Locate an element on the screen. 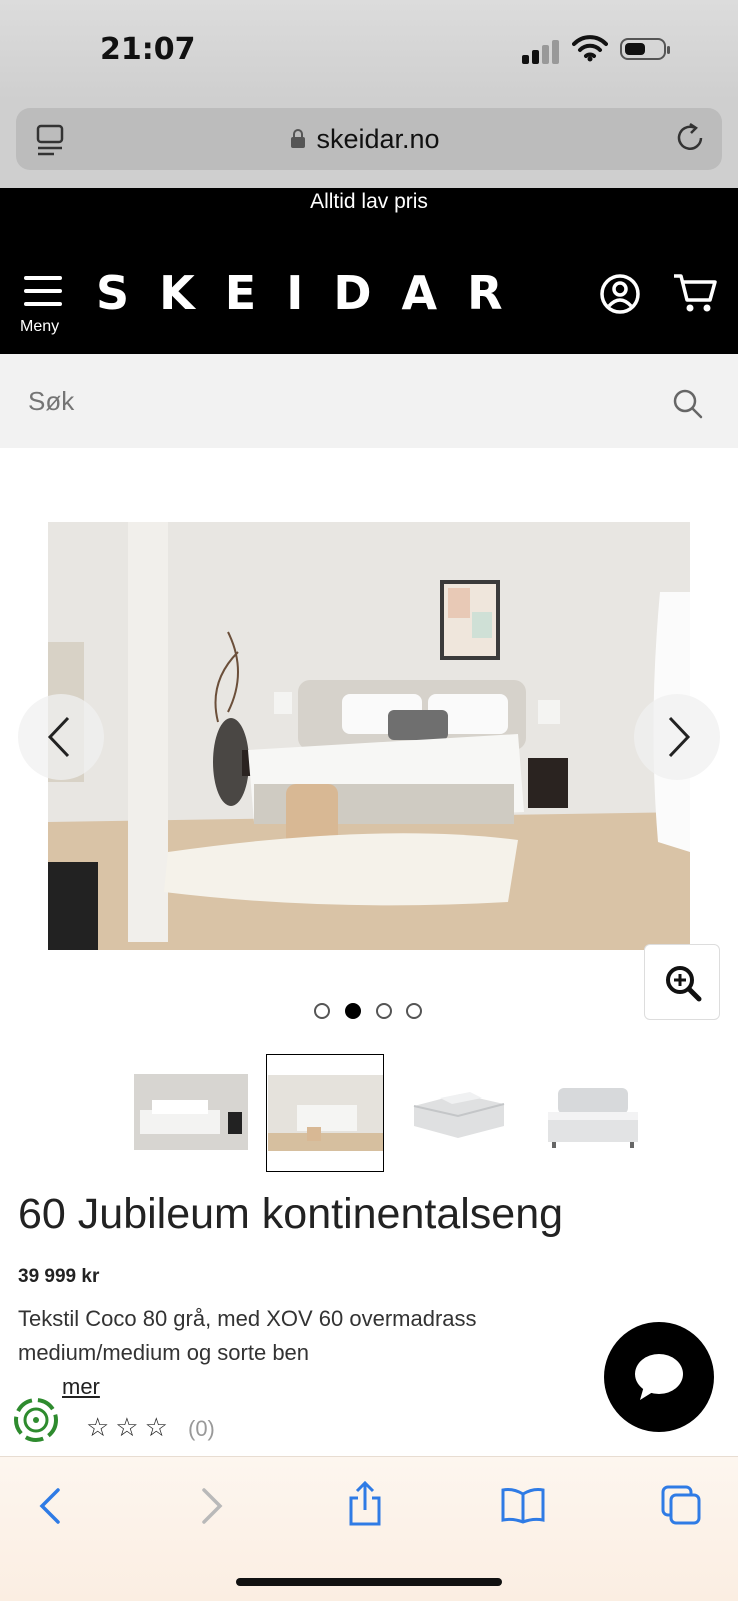 The image size is (738, 1601). chevron-left-icon is located at coordinates (58, 737).